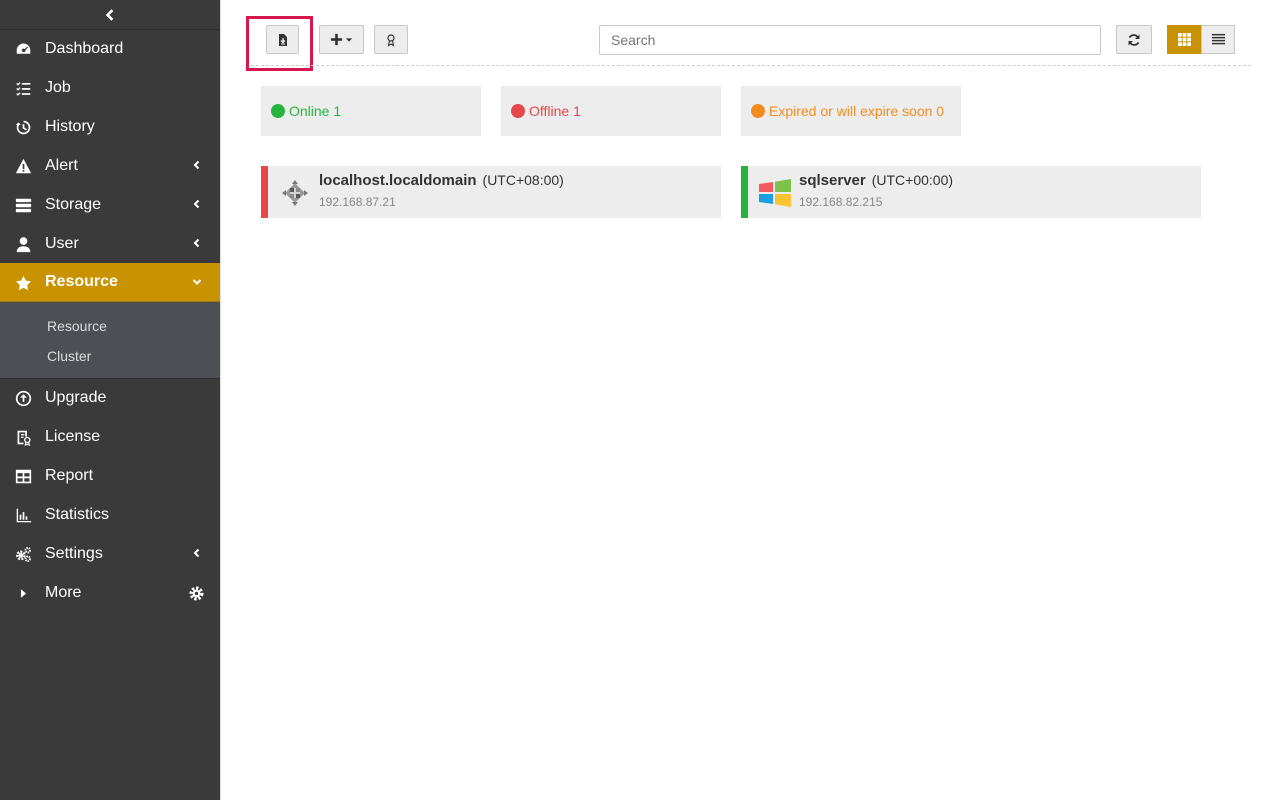 Image resolution: width=1280 pixels, height=800 pixels. Describe the element at coordinates (110, 592) in the screenshot. I see `sidebar-item-more: More` at that location.